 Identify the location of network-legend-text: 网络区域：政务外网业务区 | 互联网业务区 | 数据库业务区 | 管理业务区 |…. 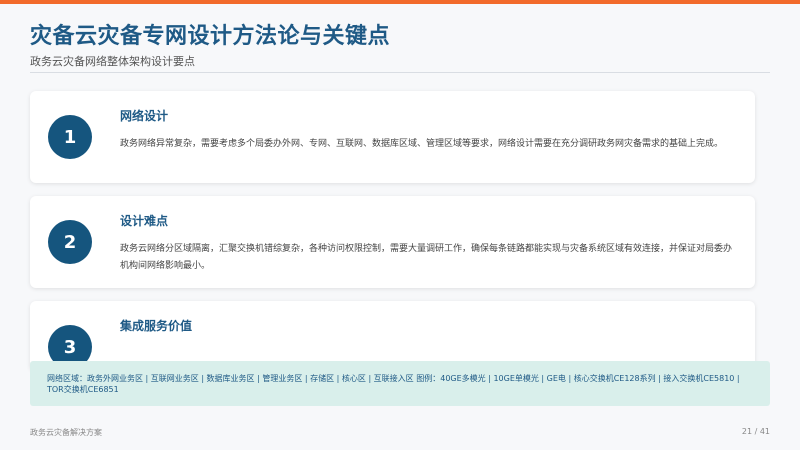
(393, 384).